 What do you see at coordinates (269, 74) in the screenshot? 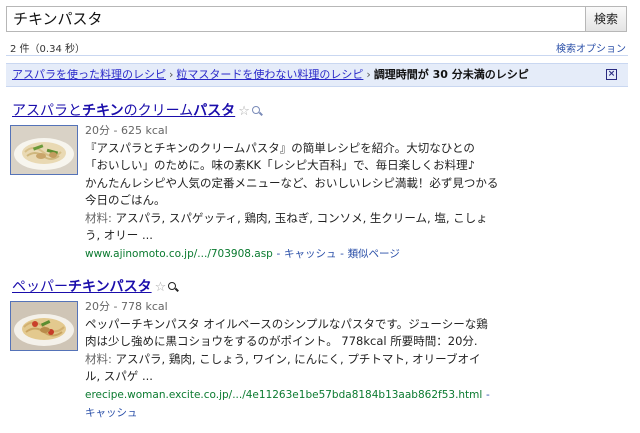
I see `breadcrumb-item-mustard: 粒マスタードを使わない料理のレシピ` at bounding box center [269, 74].